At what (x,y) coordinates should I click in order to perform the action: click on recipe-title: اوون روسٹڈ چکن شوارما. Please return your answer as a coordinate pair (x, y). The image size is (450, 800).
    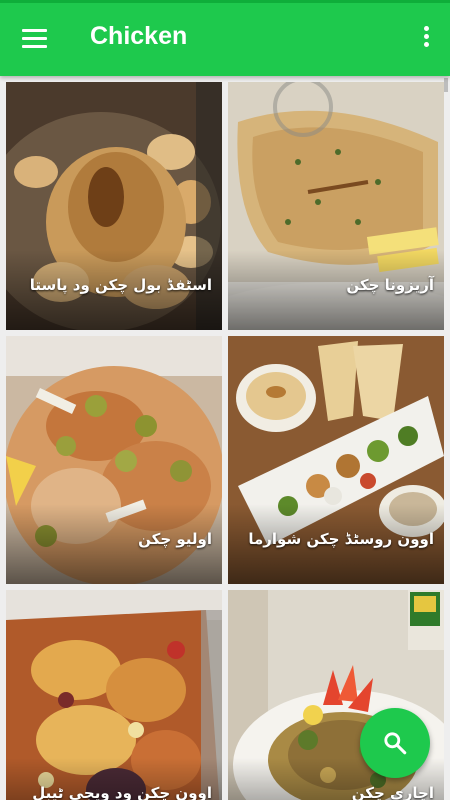
    Looking at the image, I should click on (341, 539).